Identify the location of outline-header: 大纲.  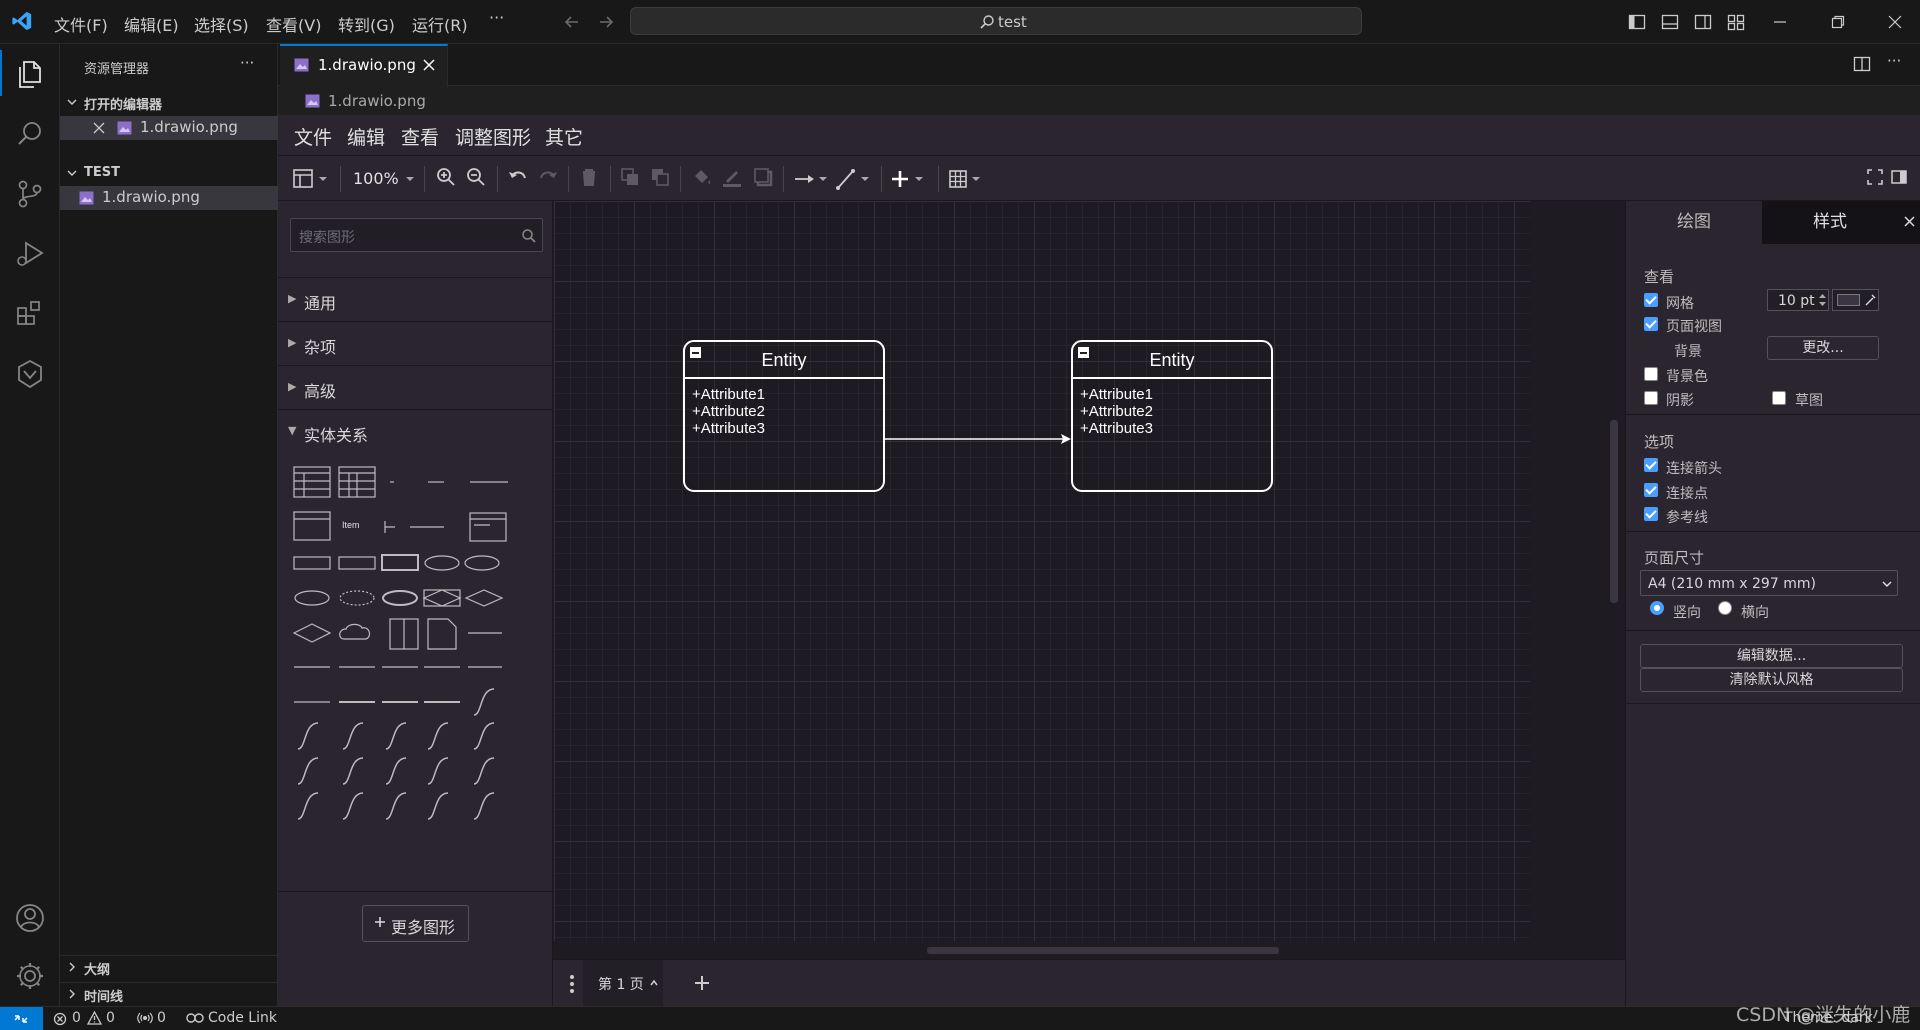
(169, 966).